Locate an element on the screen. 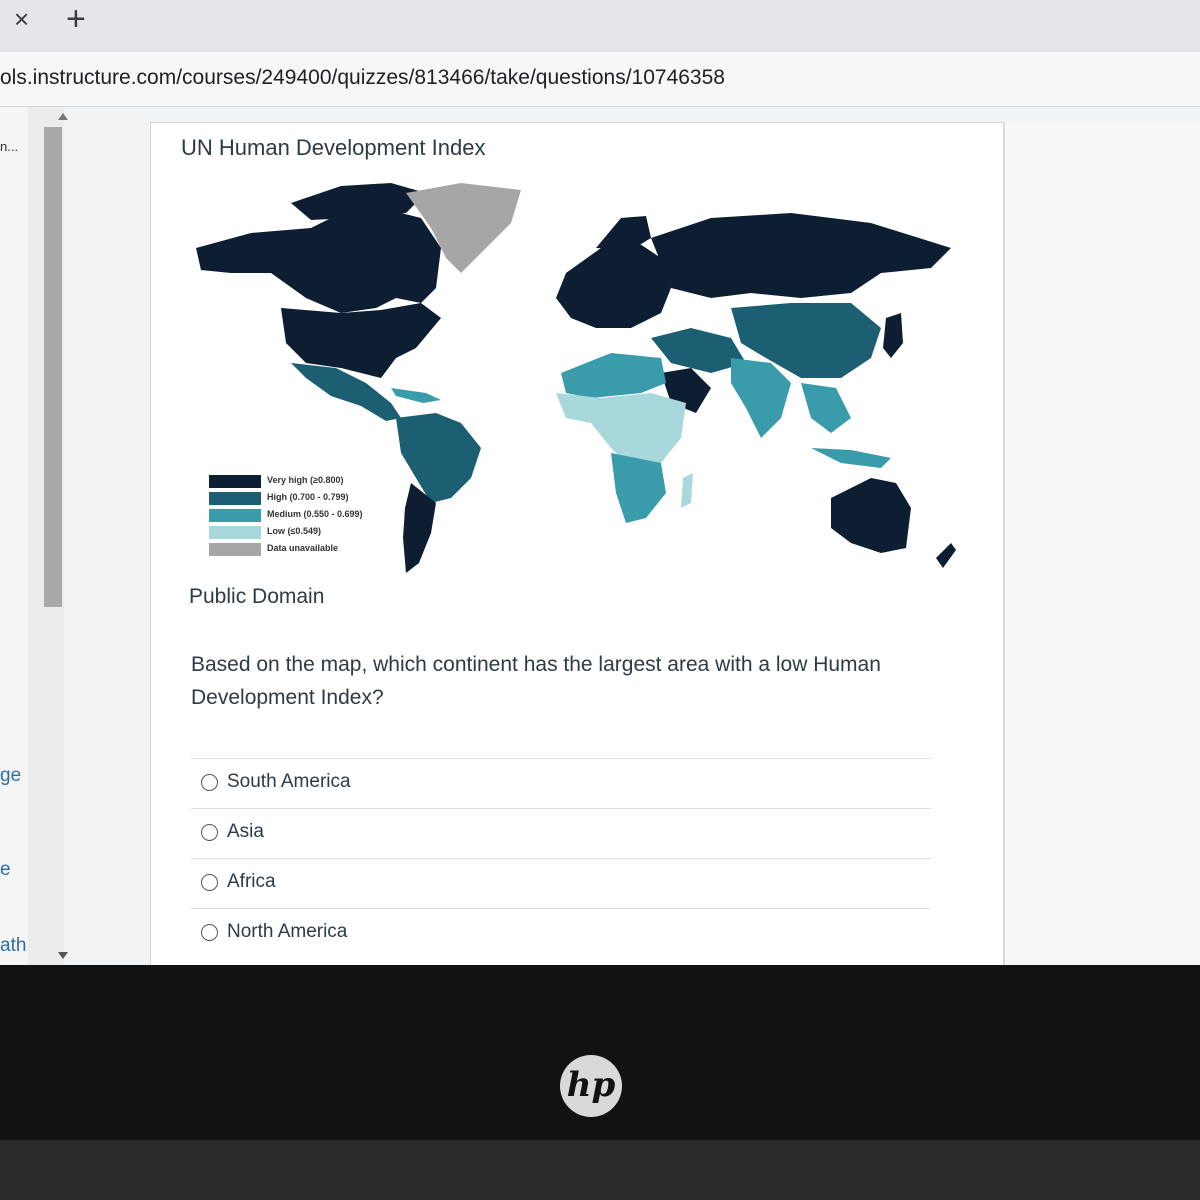 The width and height of the screenshot is (1200, 1200). scroll-down-arrow-icon is located at coordinates (63, 955).